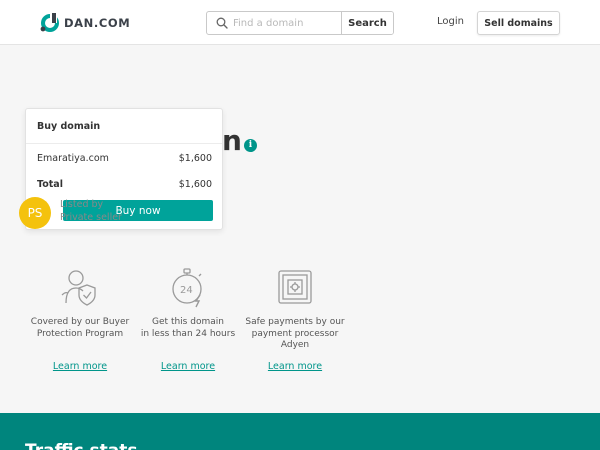 The width and height of the screenshot is (600, 450). Describe the element at coordinates (49, 22) in the screenshot. I see `dan-logo-icon` at that location.